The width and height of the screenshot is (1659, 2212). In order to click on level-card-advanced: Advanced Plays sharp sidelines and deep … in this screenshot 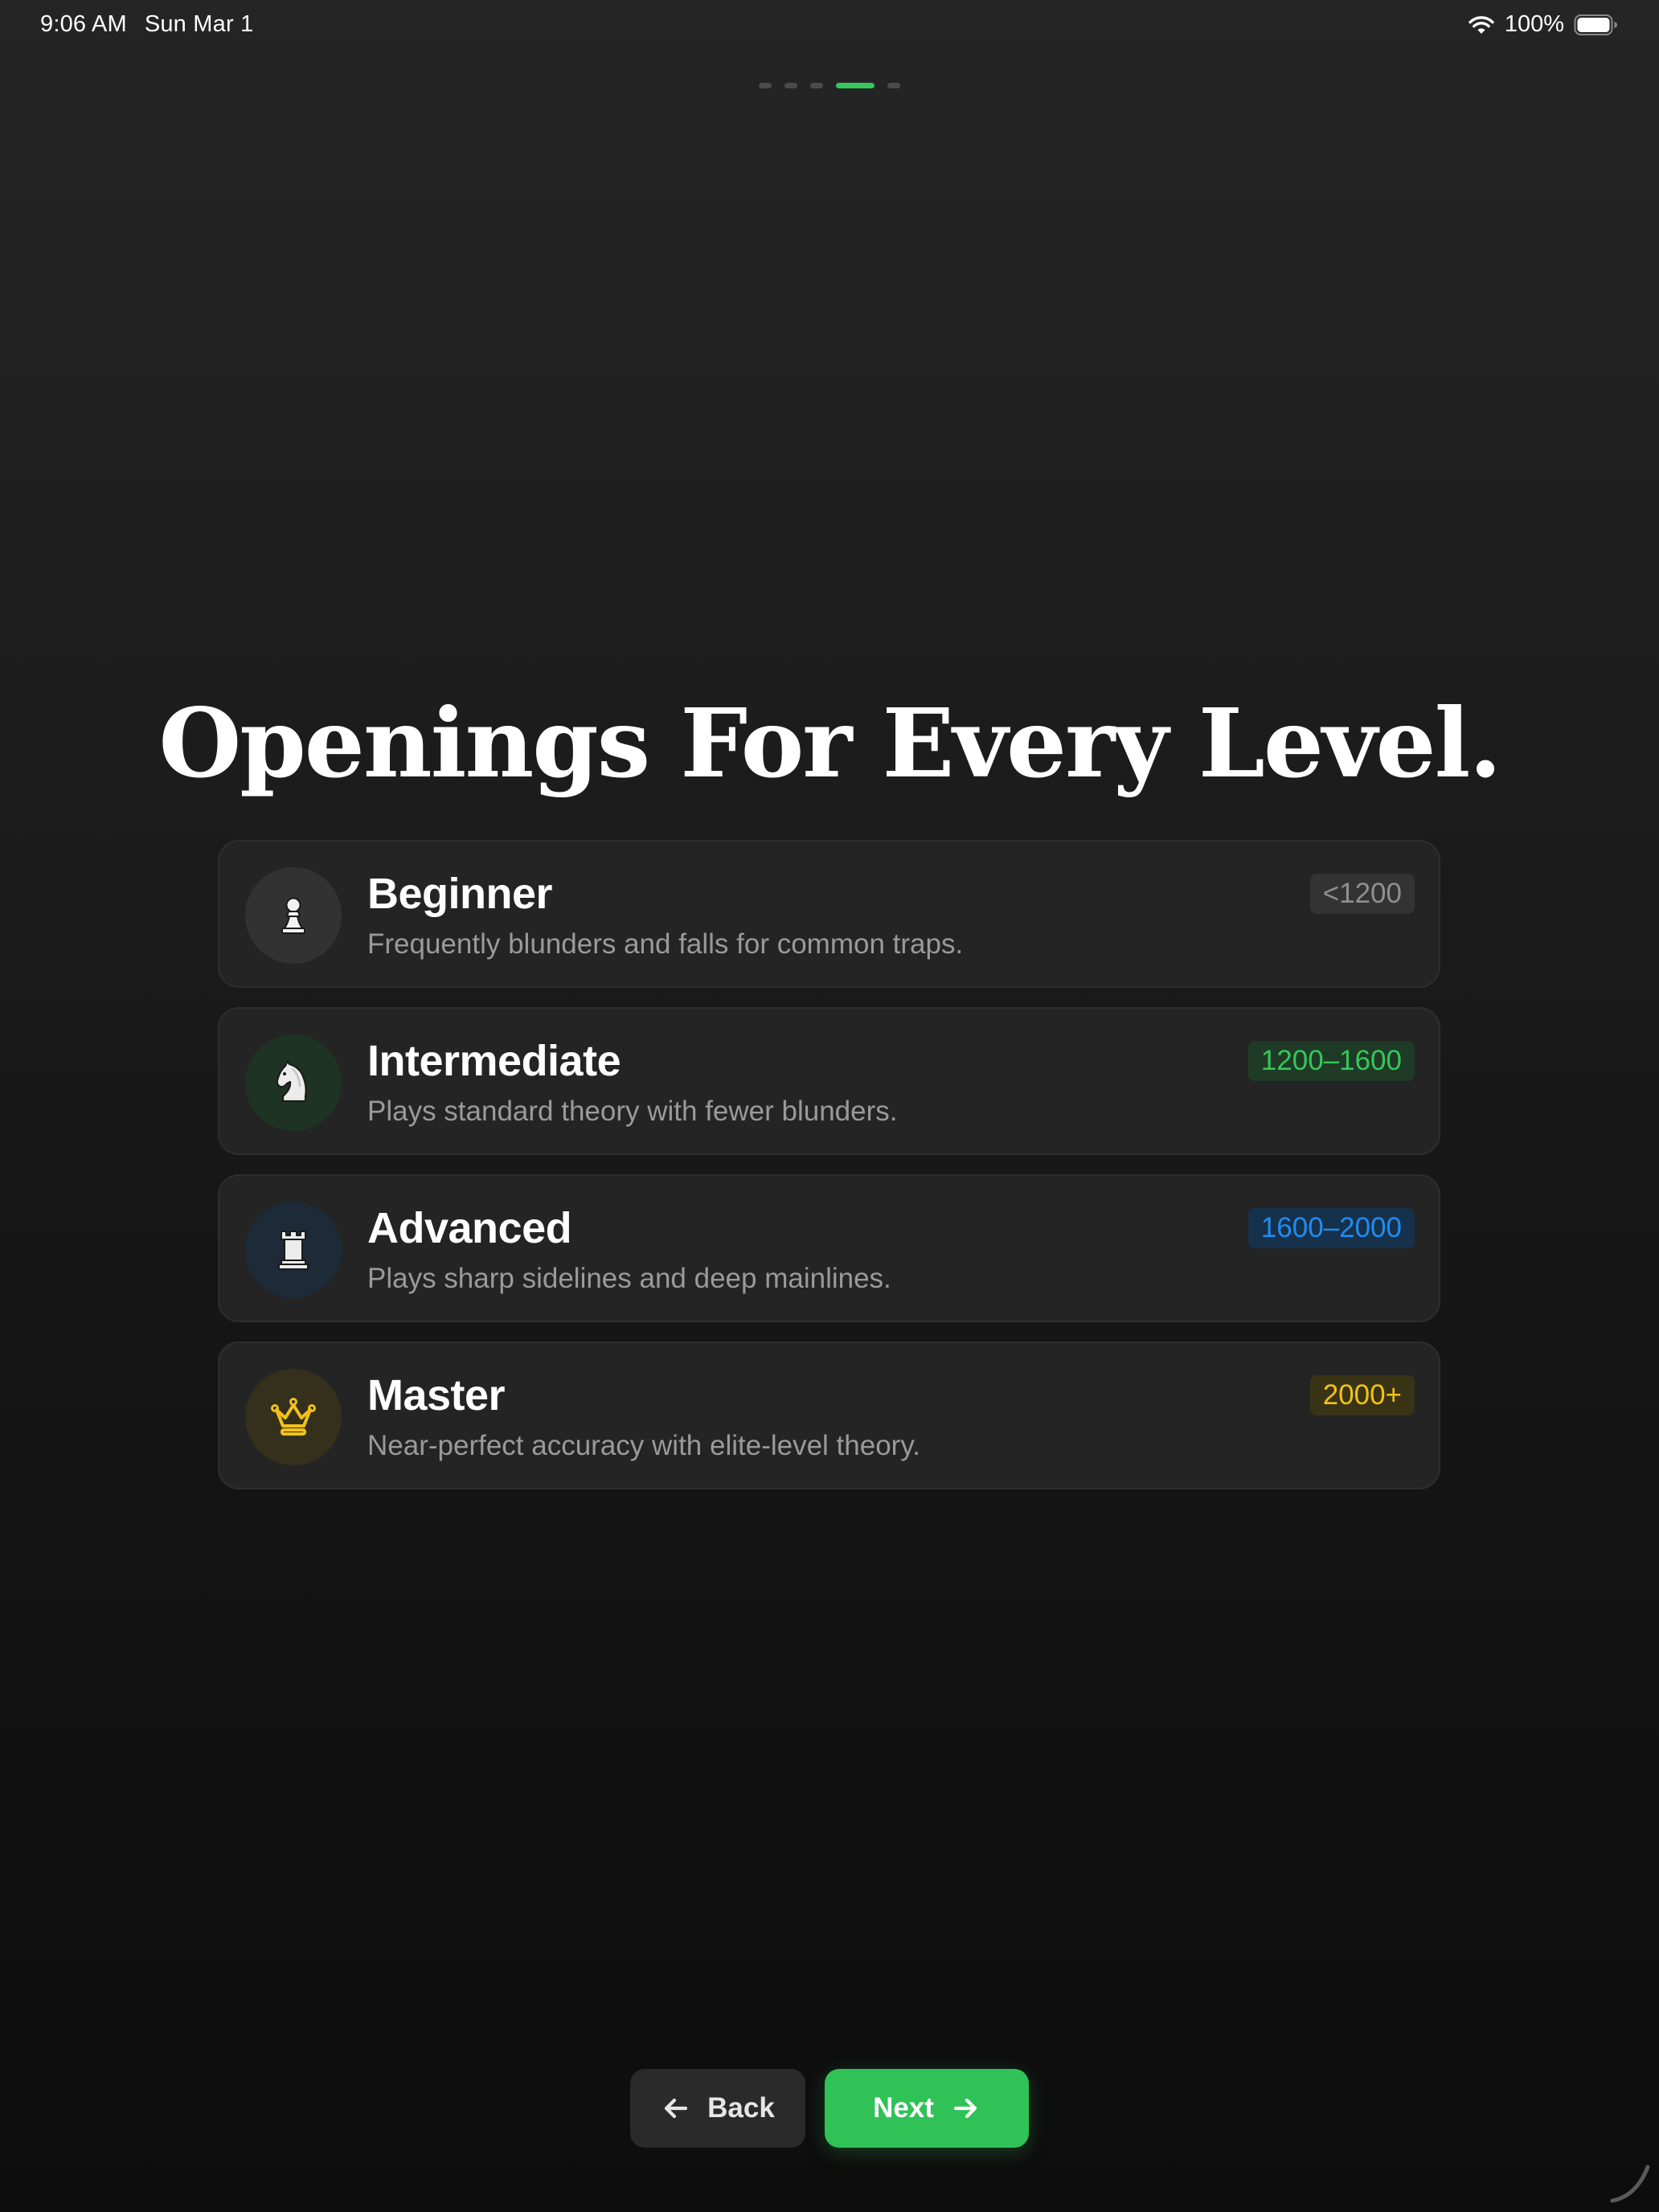, I will do `click(829, 1248)`.